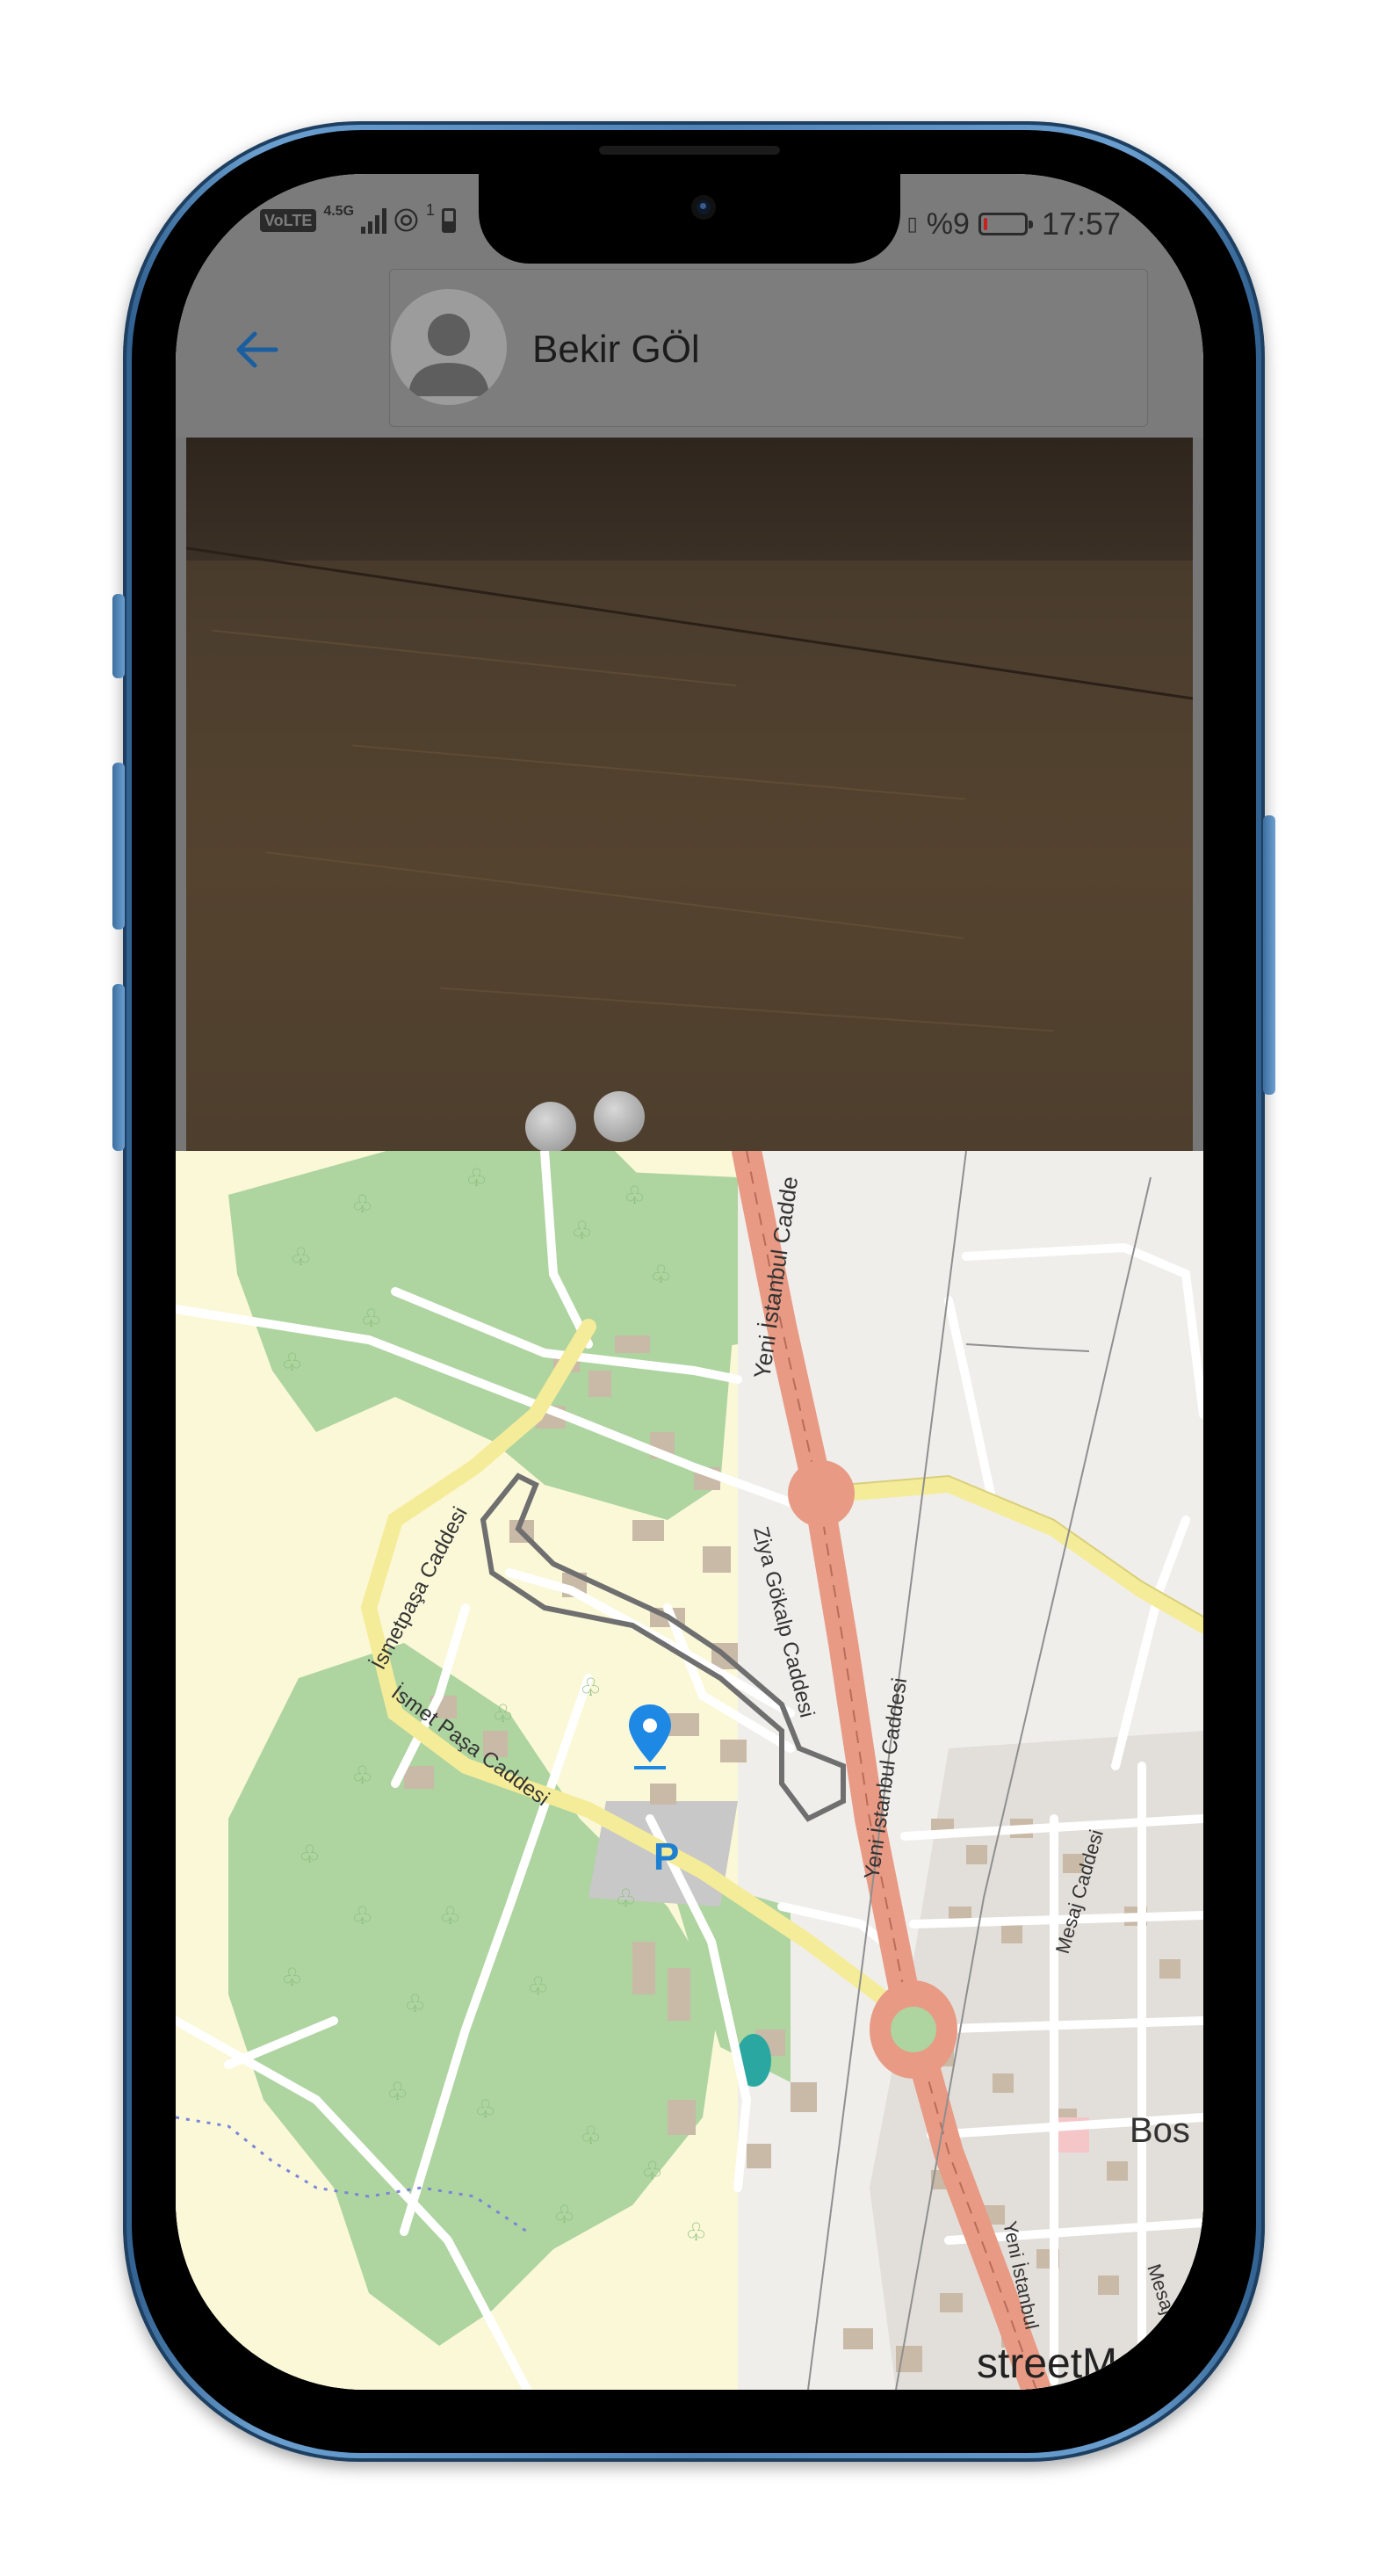 The width and height of the screenshot is (1379, 2576). I want to click on junction, so click(821, 1493).